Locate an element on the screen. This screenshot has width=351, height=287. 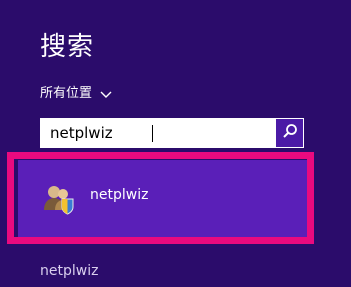
search-input is located at coordinates (160, 133).